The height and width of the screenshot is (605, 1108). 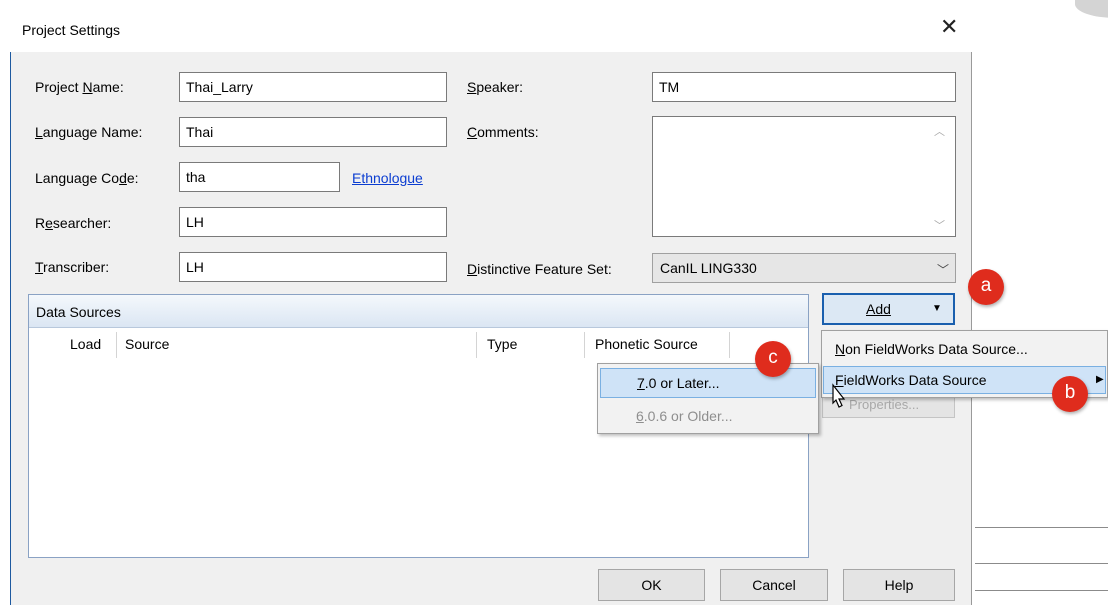 What do you see at coordinates (313, 267) in the screenshot?
I see `transcriber-field: LH` at bounding box center [313, 267].